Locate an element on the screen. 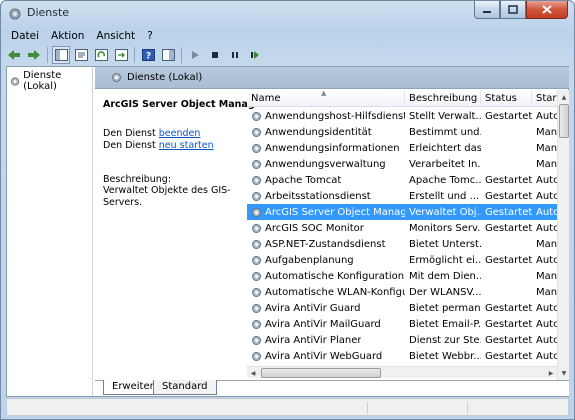 This screenshot has width=575, height=420. cell-name: ArcGIS SOC Monitor is located at coordinates (326, 228).